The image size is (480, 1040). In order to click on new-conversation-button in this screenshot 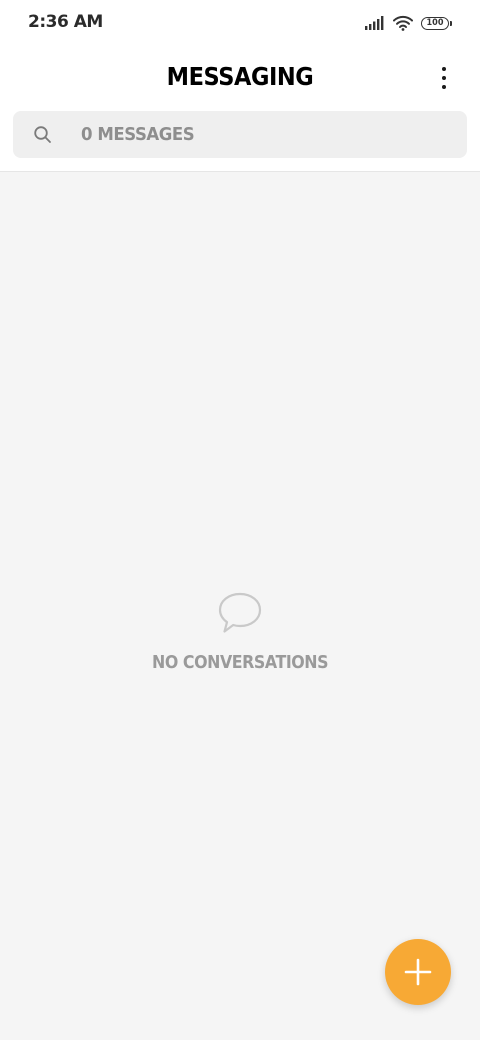, I will do `click(418, 972)`.